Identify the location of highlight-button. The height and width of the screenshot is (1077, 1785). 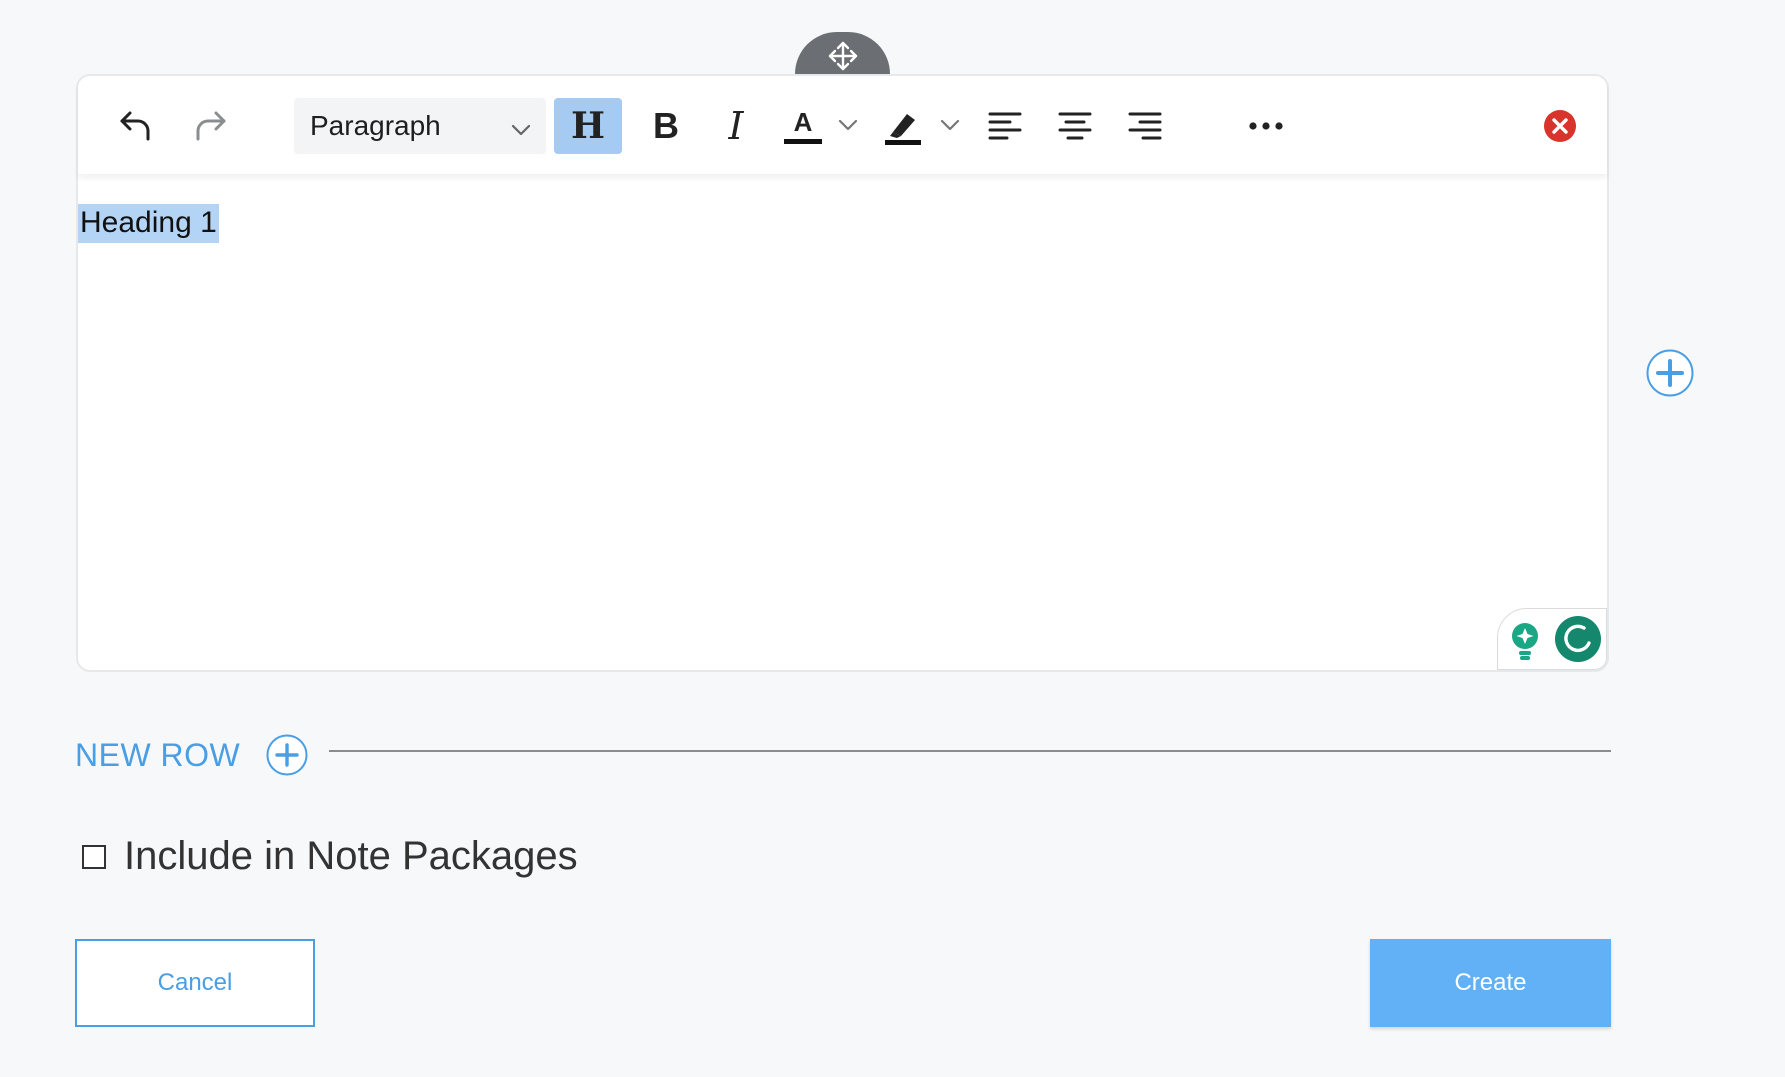
(903, 126).